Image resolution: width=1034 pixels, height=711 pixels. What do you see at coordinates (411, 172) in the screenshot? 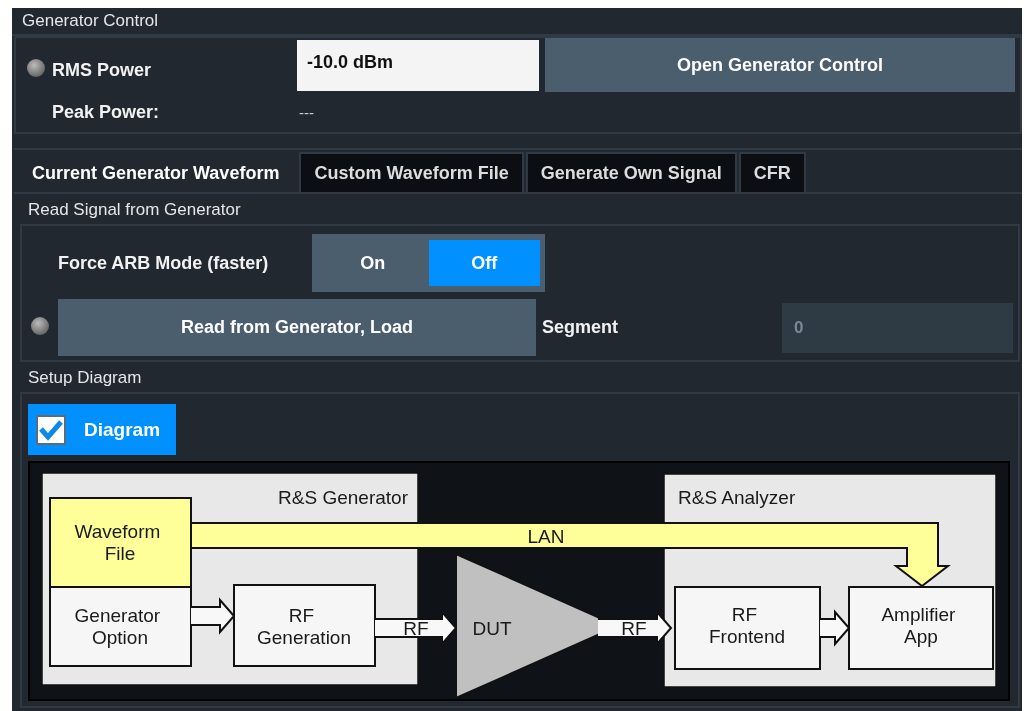
I see `tab: Custom Waveform File` at bounding box center [411, 172].